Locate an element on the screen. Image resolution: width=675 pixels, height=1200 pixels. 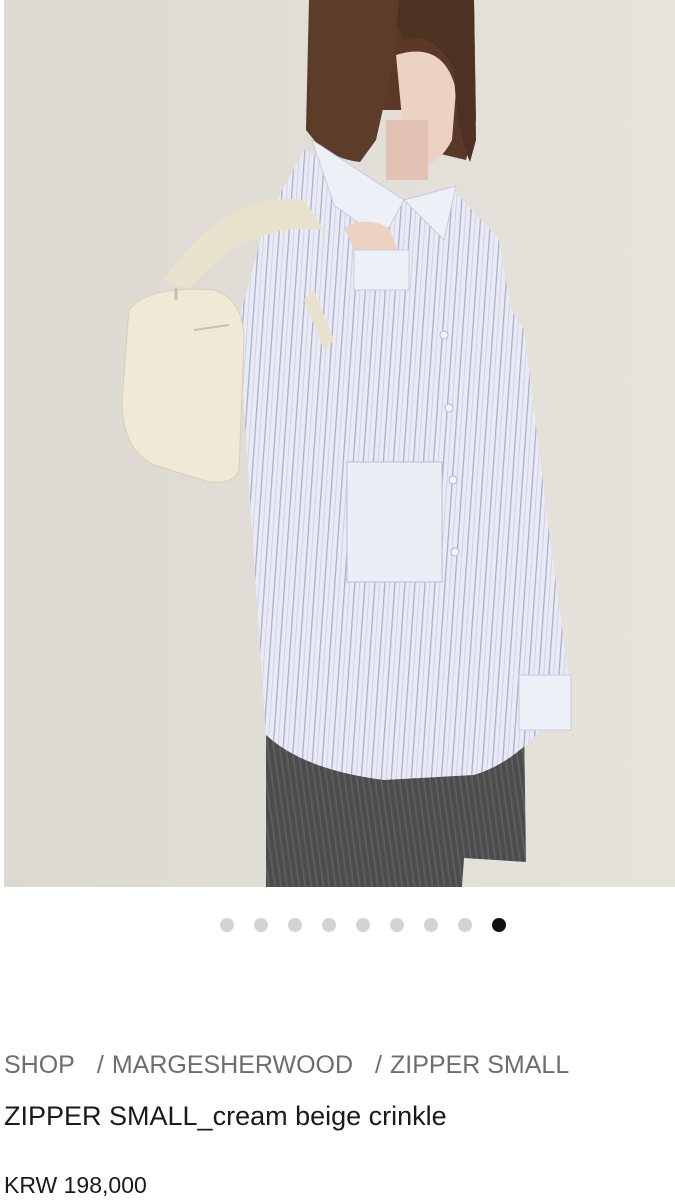
product-price: KRW 198,000 is located at coordinates (75, 1185).